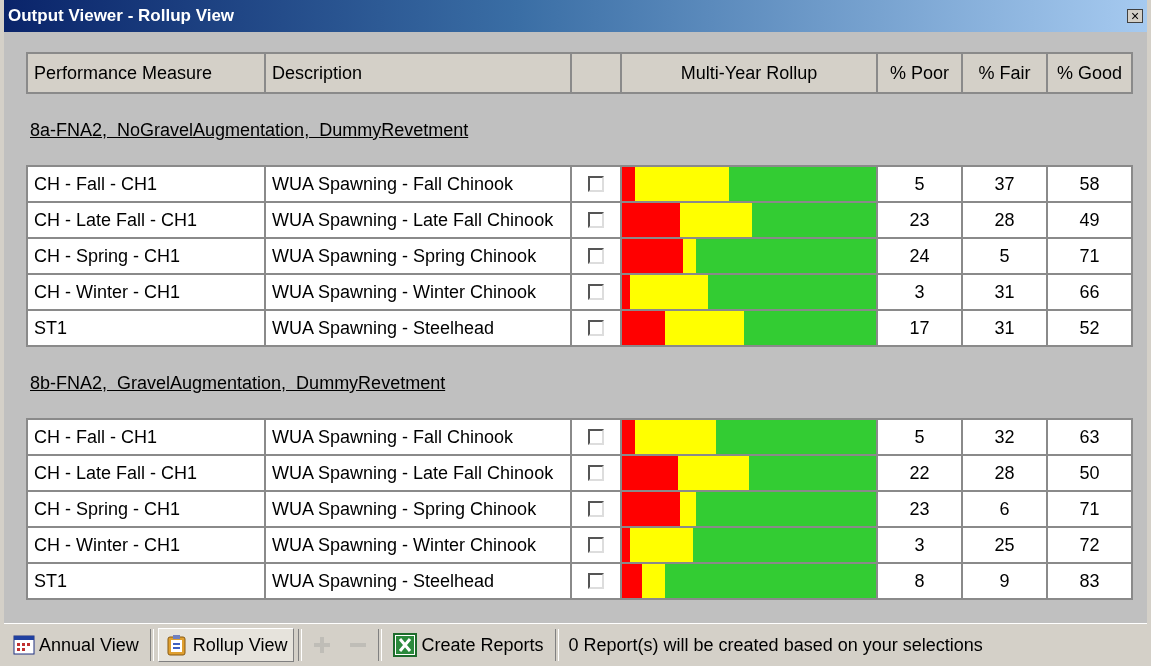 This screenshot has width=1151, height=666. I want to click on table-cell: 63, so click(1089, 437).